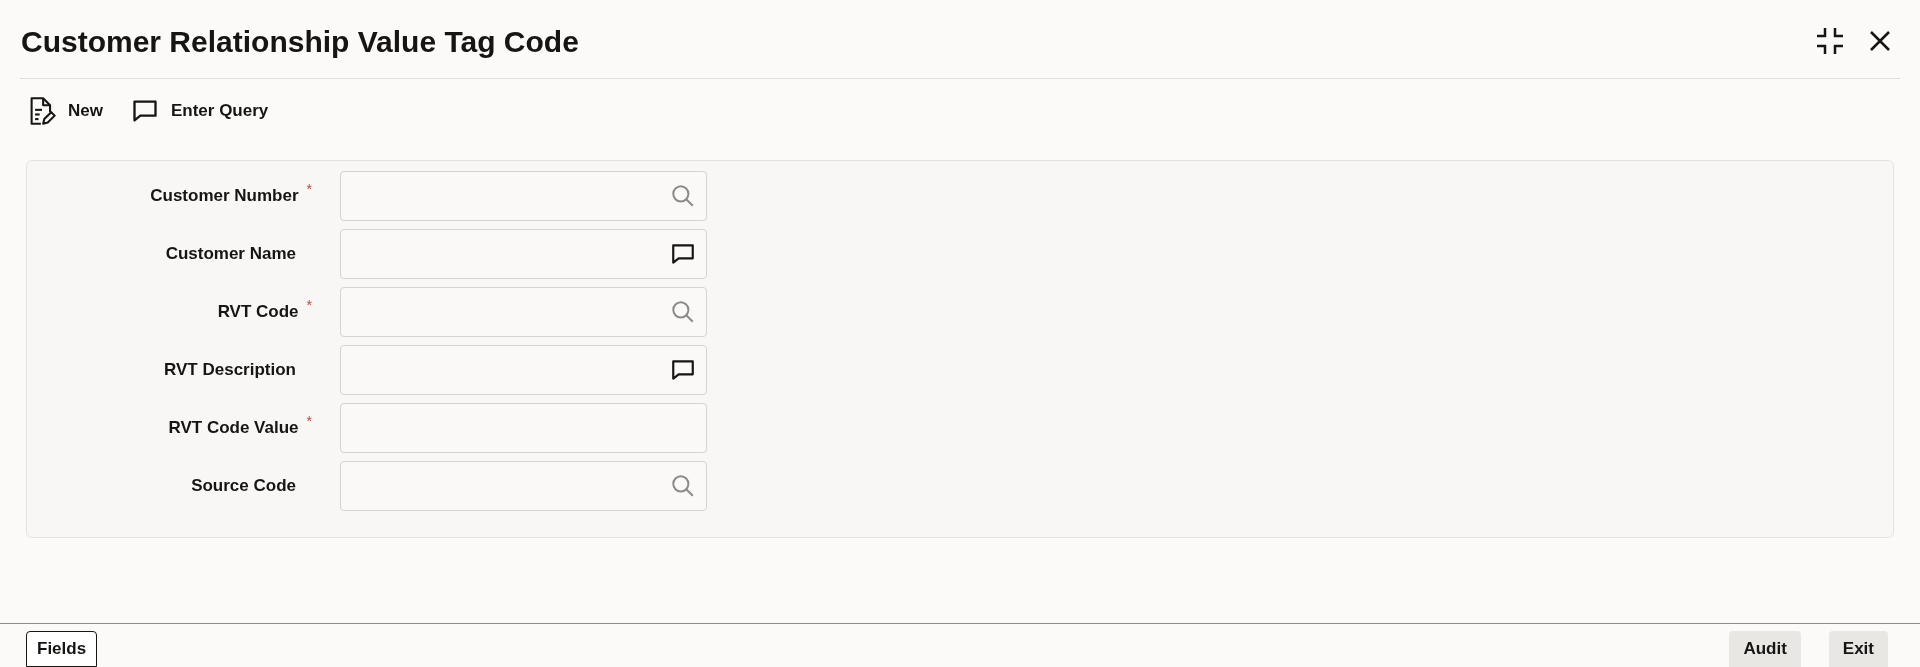 The width and height of the screenshot is (1920, 667). What do you see at coordinates (1830, 41) in the screenshot?
I see `collapse-icon` at bounding box center [1830, 41].